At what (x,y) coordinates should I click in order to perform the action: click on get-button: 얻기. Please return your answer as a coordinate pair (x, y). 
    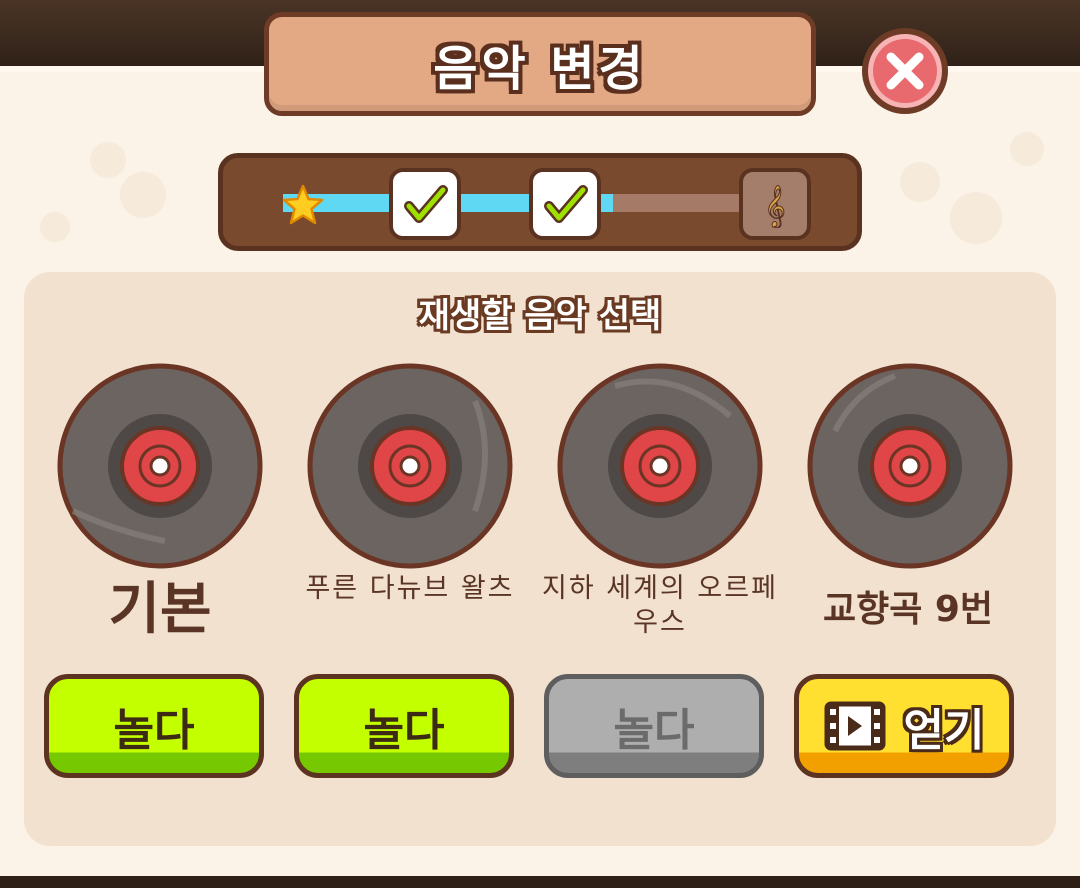
    Looking at the image, I should click on (904, 726).